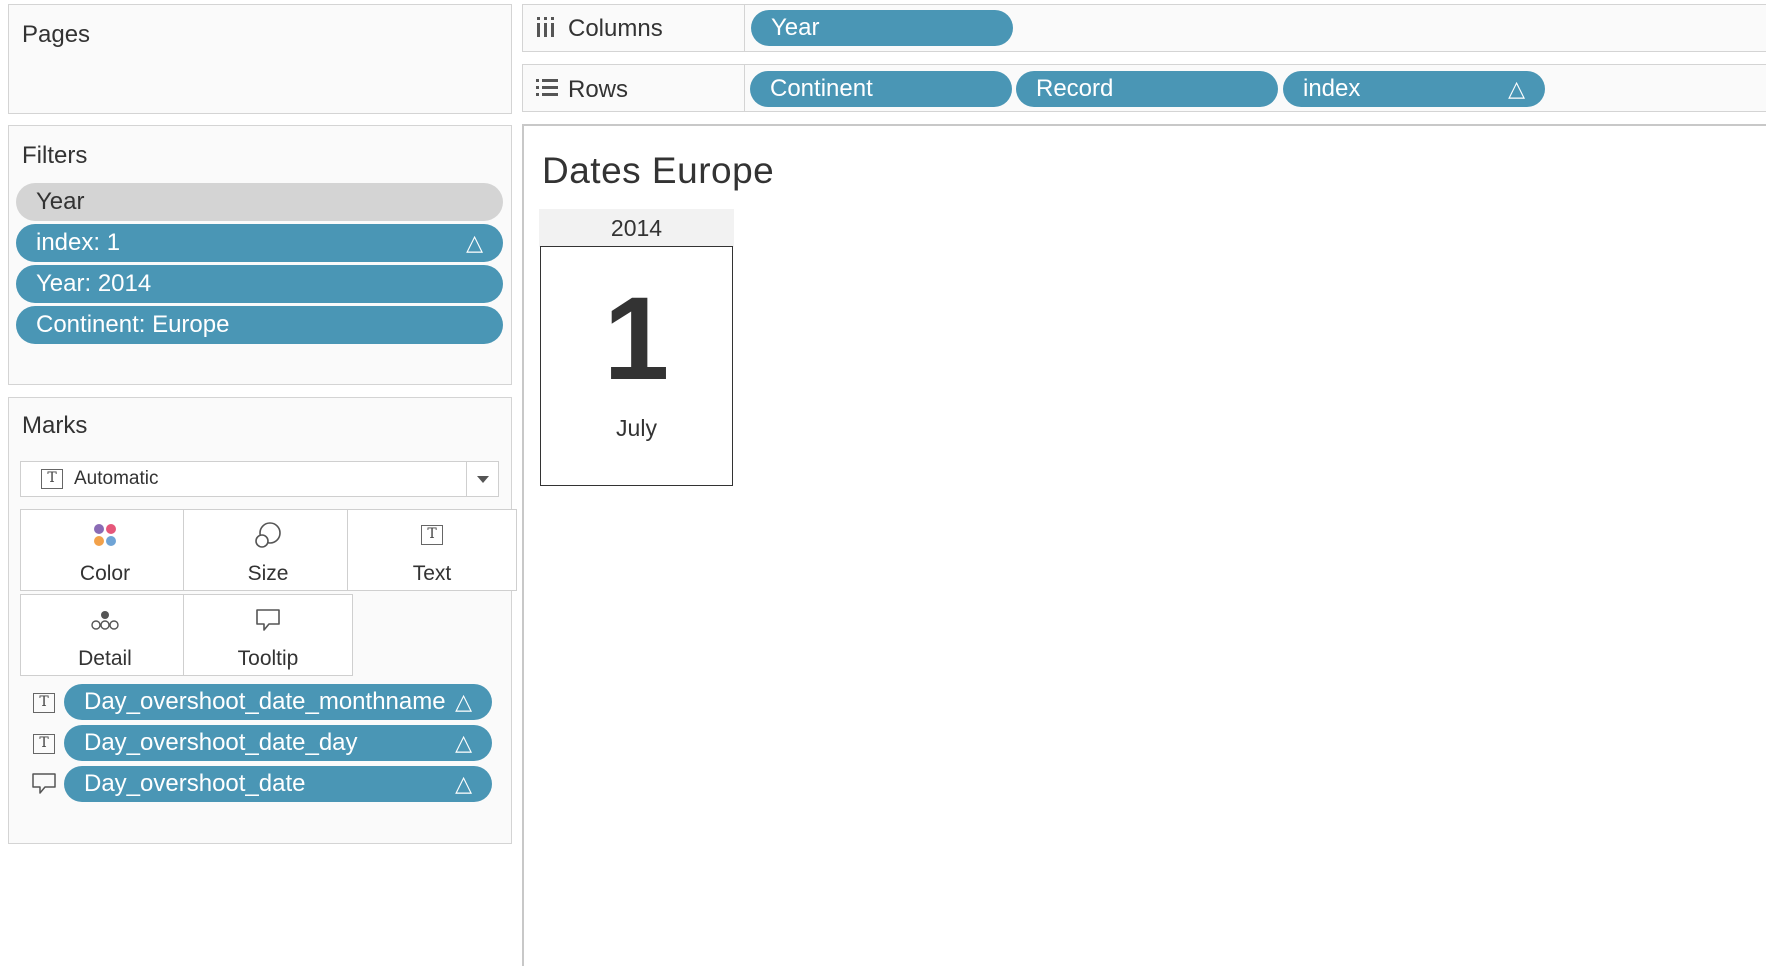  Describe the element at coordinates (116, 478) in the screenshot. I see `mark-type-value: Automatic` at that location.